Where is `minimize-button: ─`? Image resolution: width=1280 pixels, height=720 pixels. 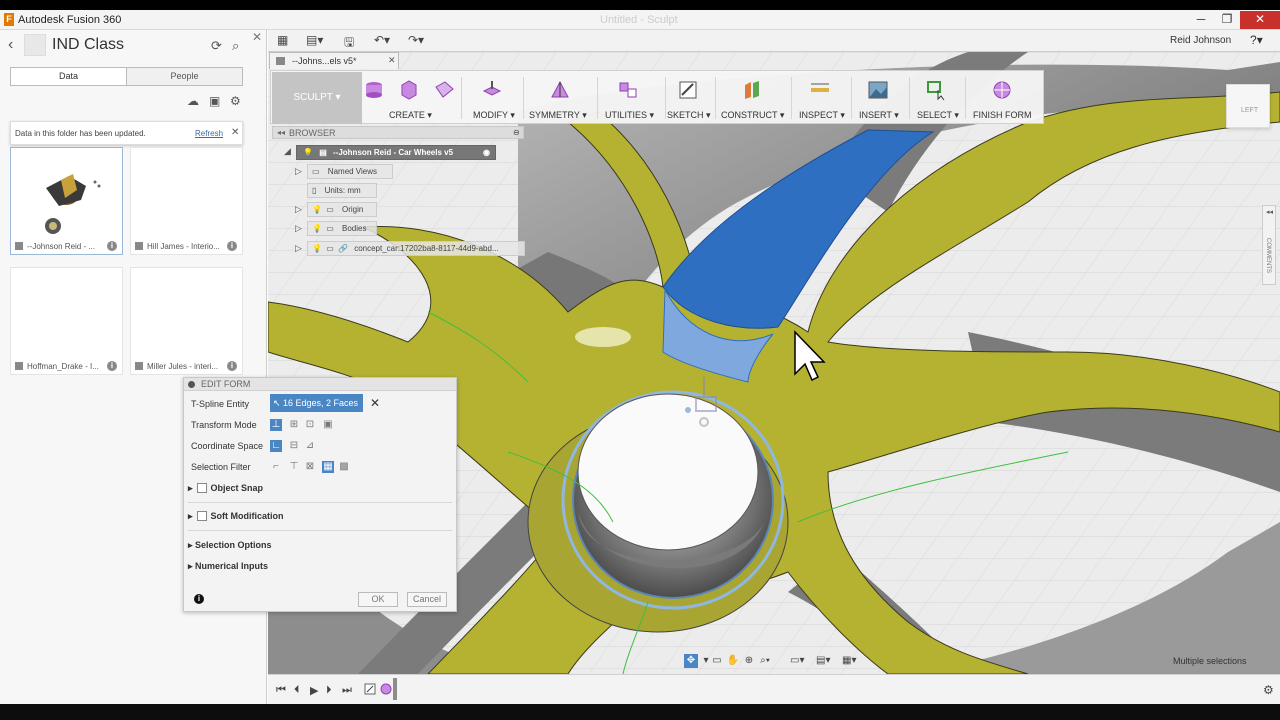 minimize-button: ─ is located at coordinates (1201, 20).